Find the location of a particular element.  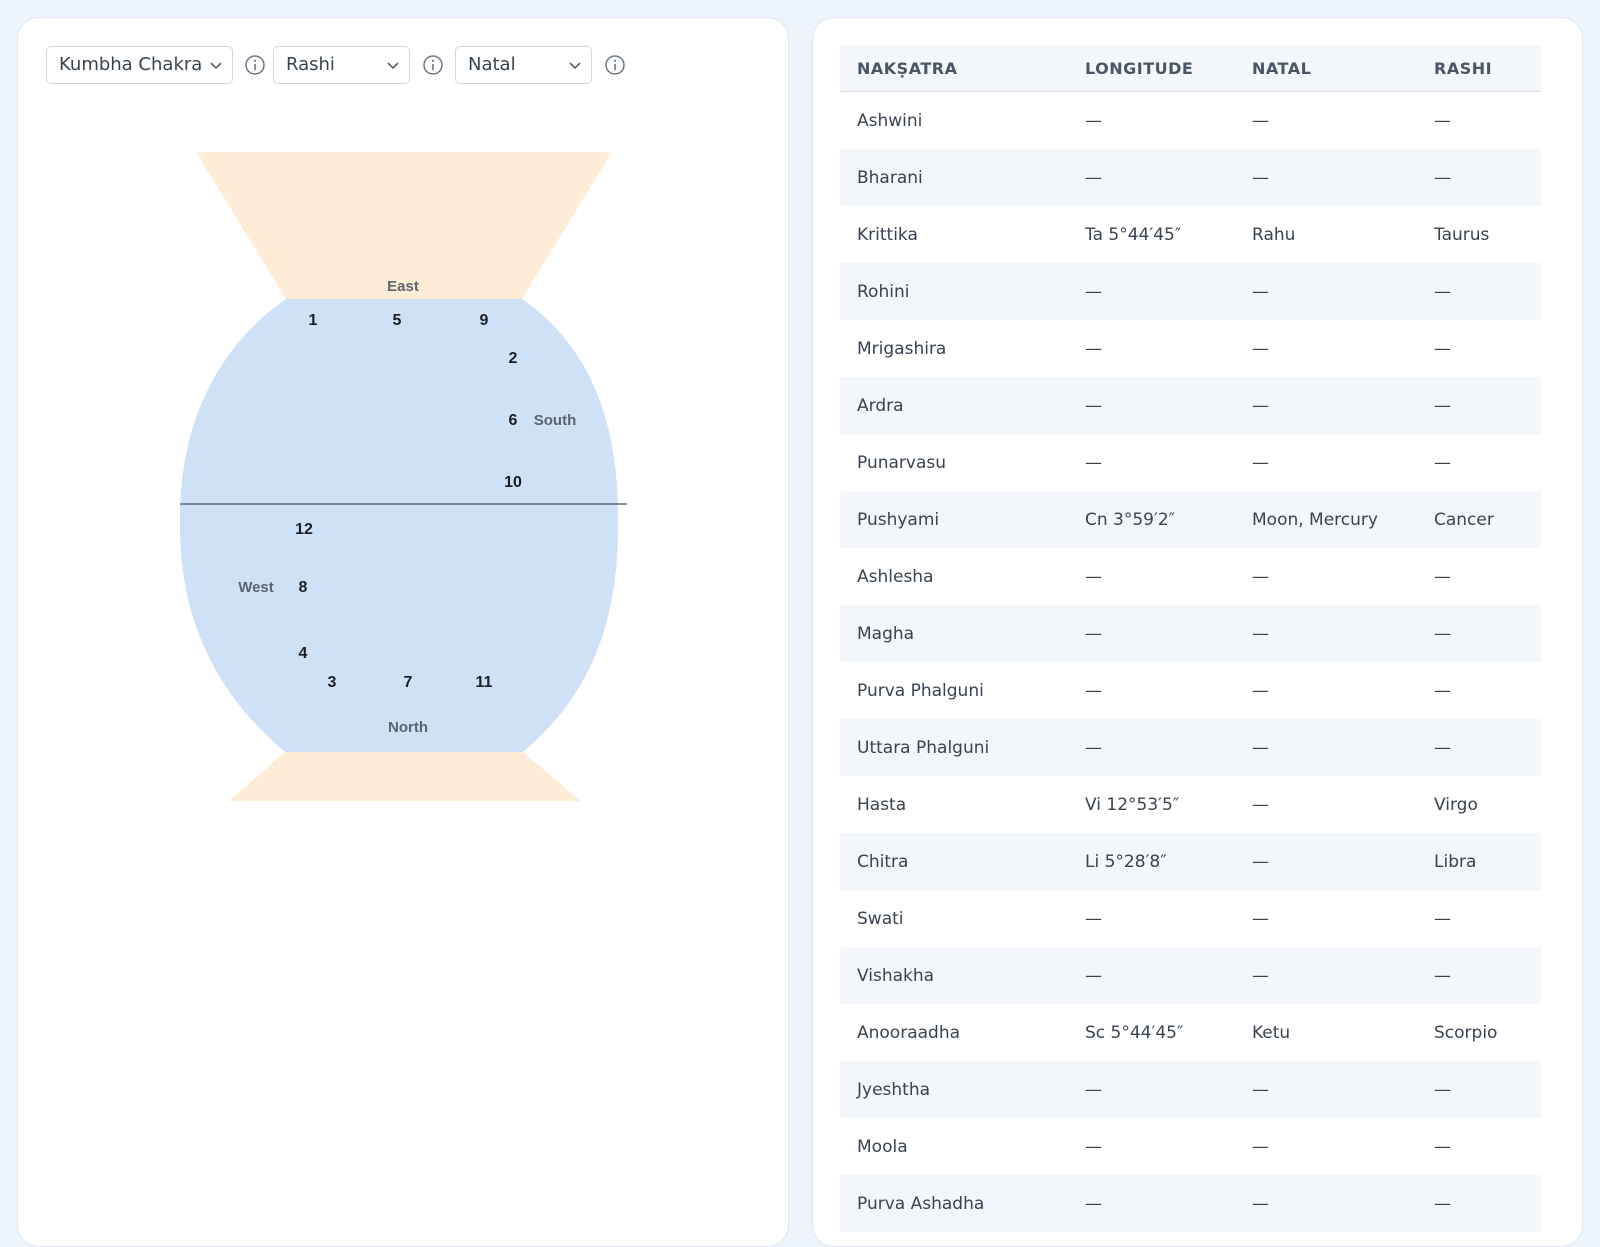

table-row: Moola — — — is located at coordinates (1190, 1146).